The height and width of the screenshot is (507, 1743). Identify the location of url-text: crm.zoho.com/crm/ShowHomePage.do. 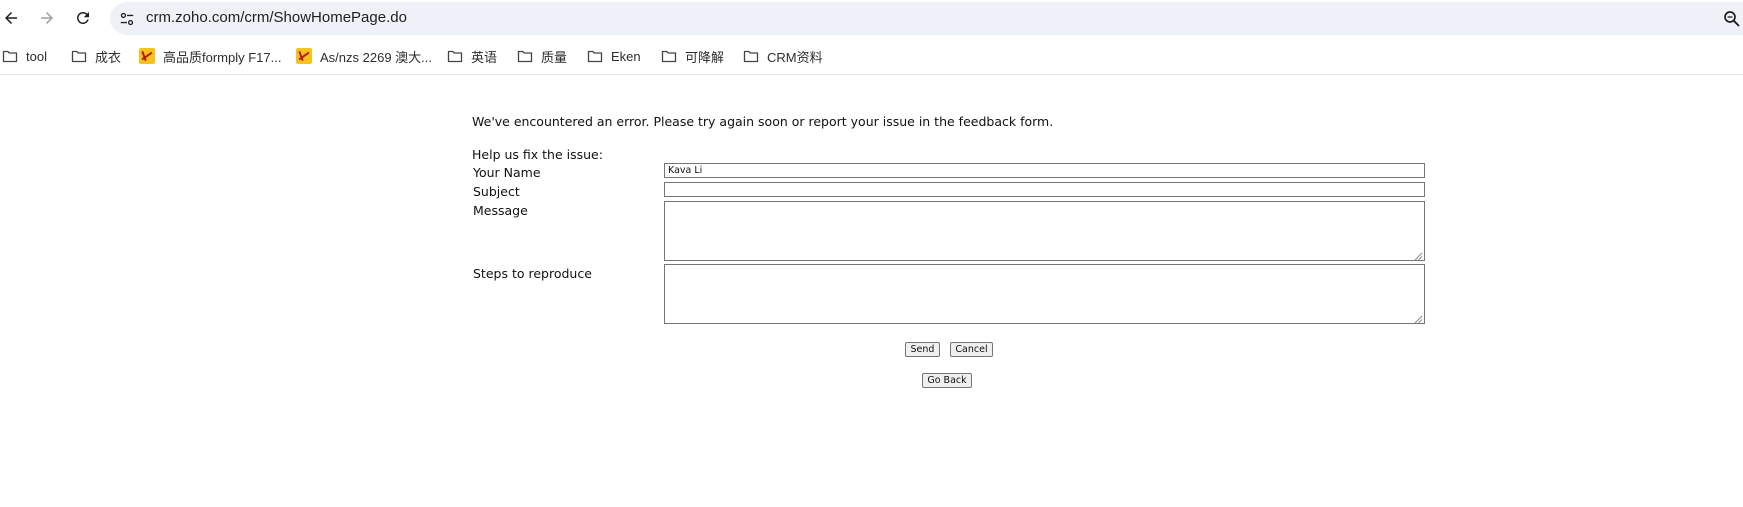
(276, 17).